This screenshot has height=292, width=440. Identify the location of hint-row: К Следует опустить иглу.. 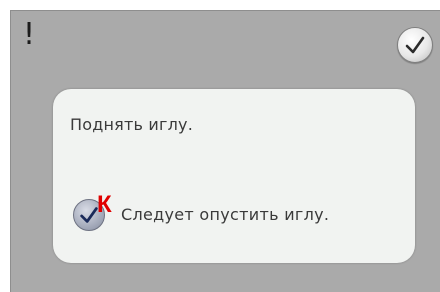
(238, 213).